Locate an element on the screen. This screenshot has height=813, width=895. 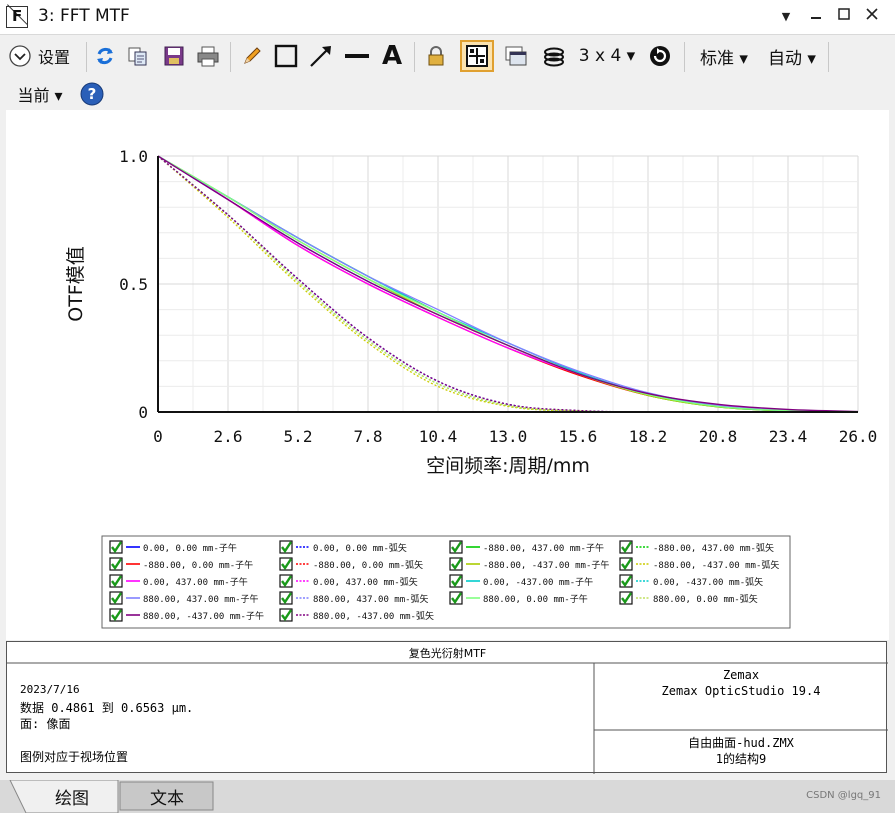
layers-icon is located at coordinates (554, 57).